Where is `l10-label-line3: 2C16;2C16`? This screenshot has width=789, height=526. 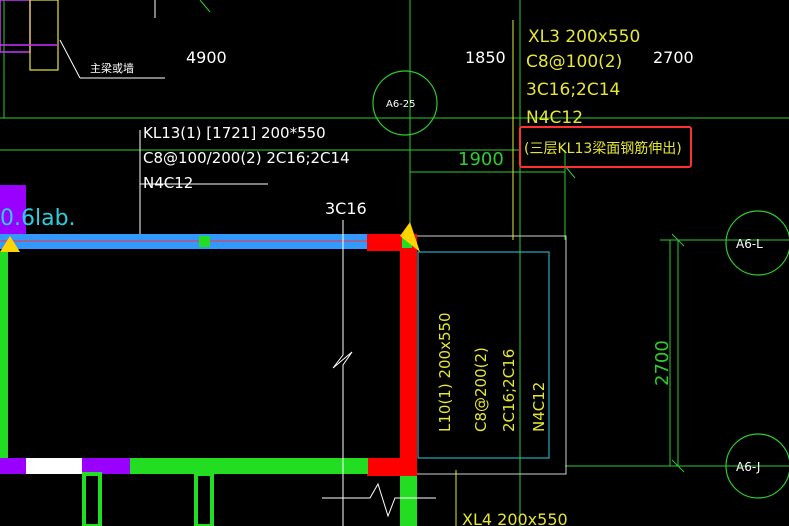
l10-label-line3: 2C16;2C16 is located at coordinates (509, 390).